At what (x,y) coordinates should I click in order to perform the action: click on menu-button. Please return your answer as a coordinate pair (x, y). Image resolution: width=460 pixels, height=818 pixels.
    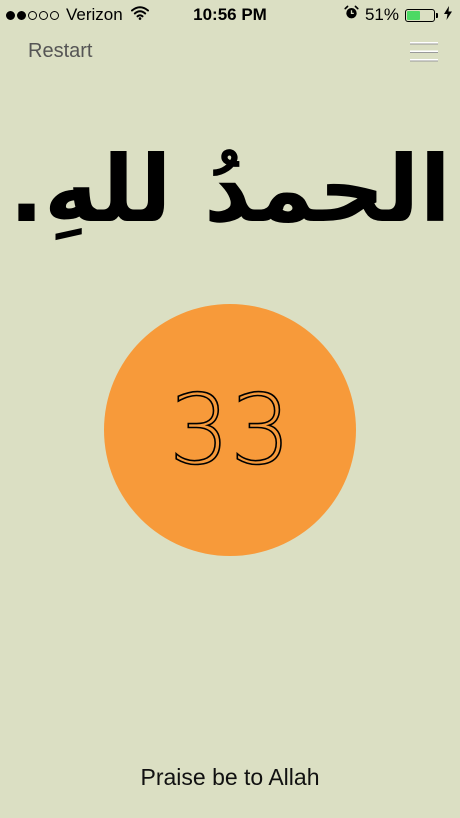
    Looking at the image, I should click on (424, 52).